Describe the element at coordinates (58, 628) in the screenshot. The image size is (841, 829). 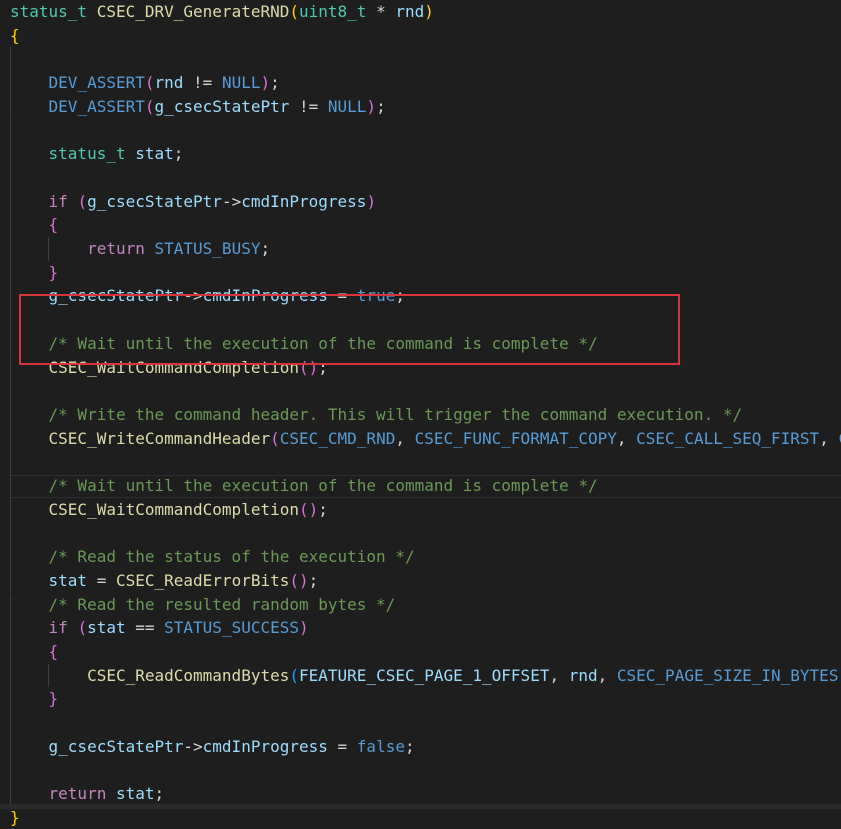
I see `code-token: if` at that location.